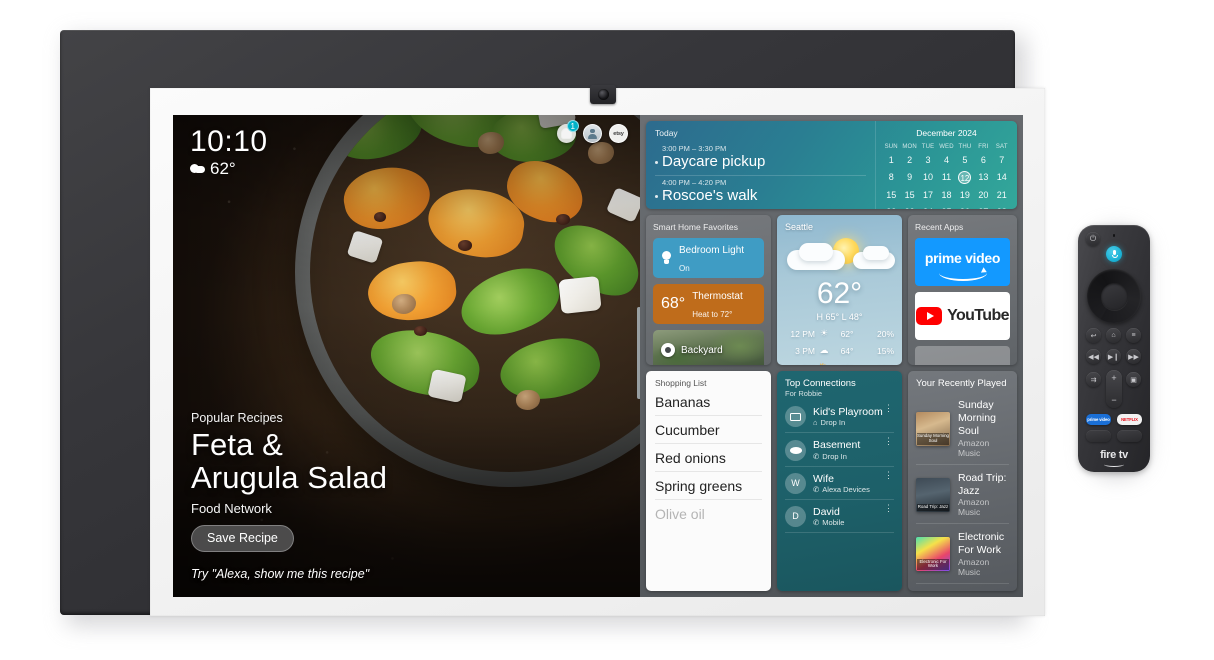 The image size is (1214, 660). What do you see at coordinates (242, 538) in the screenshot?
I see `save-recipe-button: Save Recipe` at bounding box center [242, 538].